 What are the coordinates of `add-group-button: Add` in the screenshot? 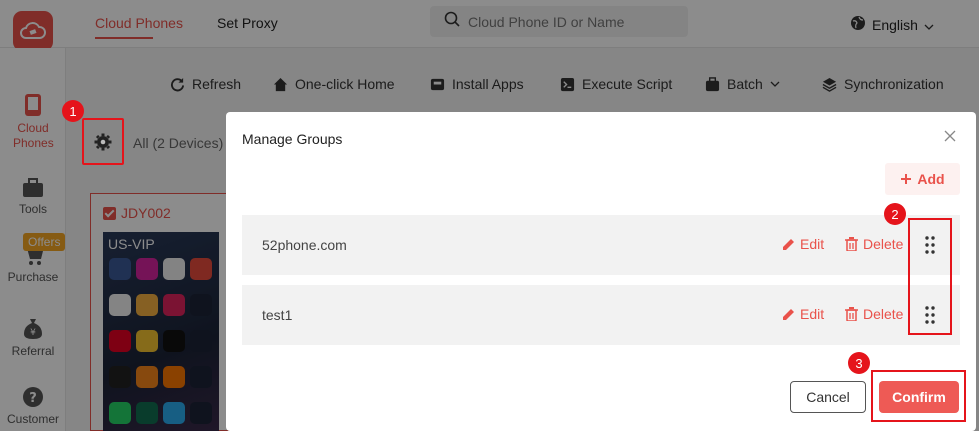 It's located at (922, 179).